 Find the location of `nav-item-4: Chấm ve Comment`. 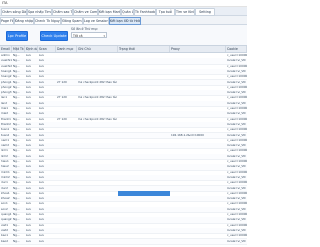

nav-item-4: Chấm ve Comment is located at coordinates (85, 12).